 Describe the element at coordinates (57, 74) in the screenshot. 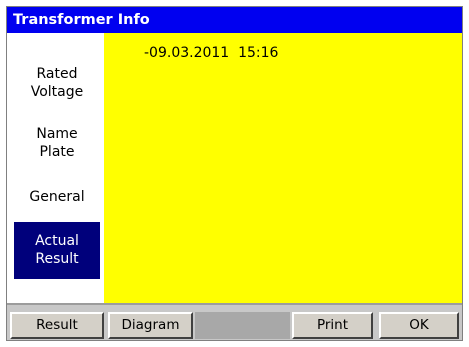

I see `sidebar-item-label: Rated` at that location.